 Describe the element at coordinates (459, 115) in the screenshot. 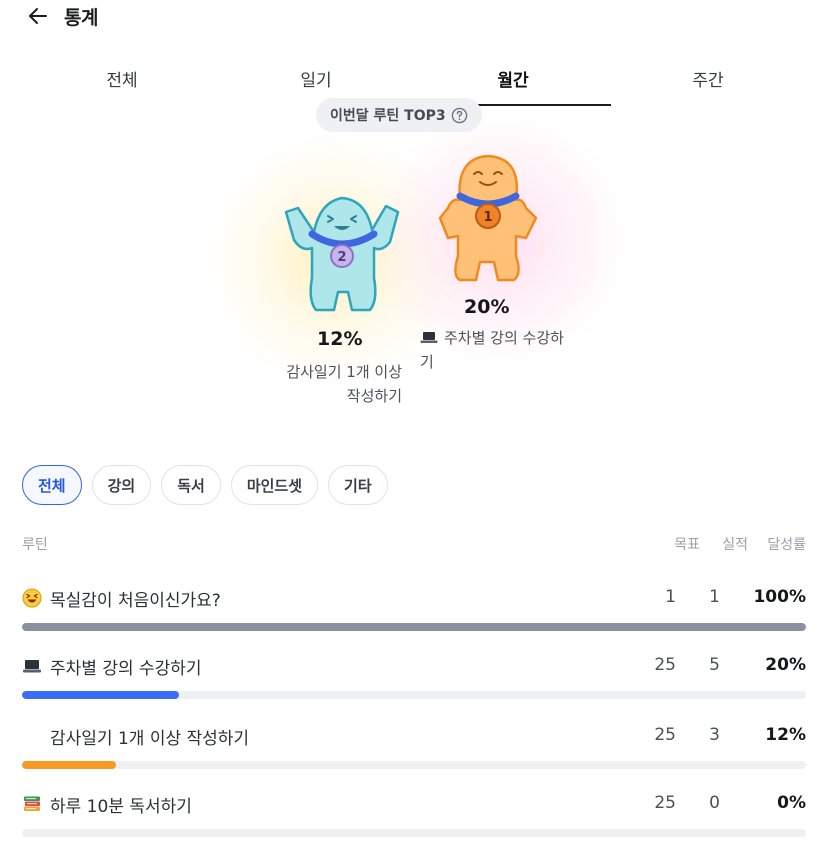

I see `question-circle-icon` at that location.